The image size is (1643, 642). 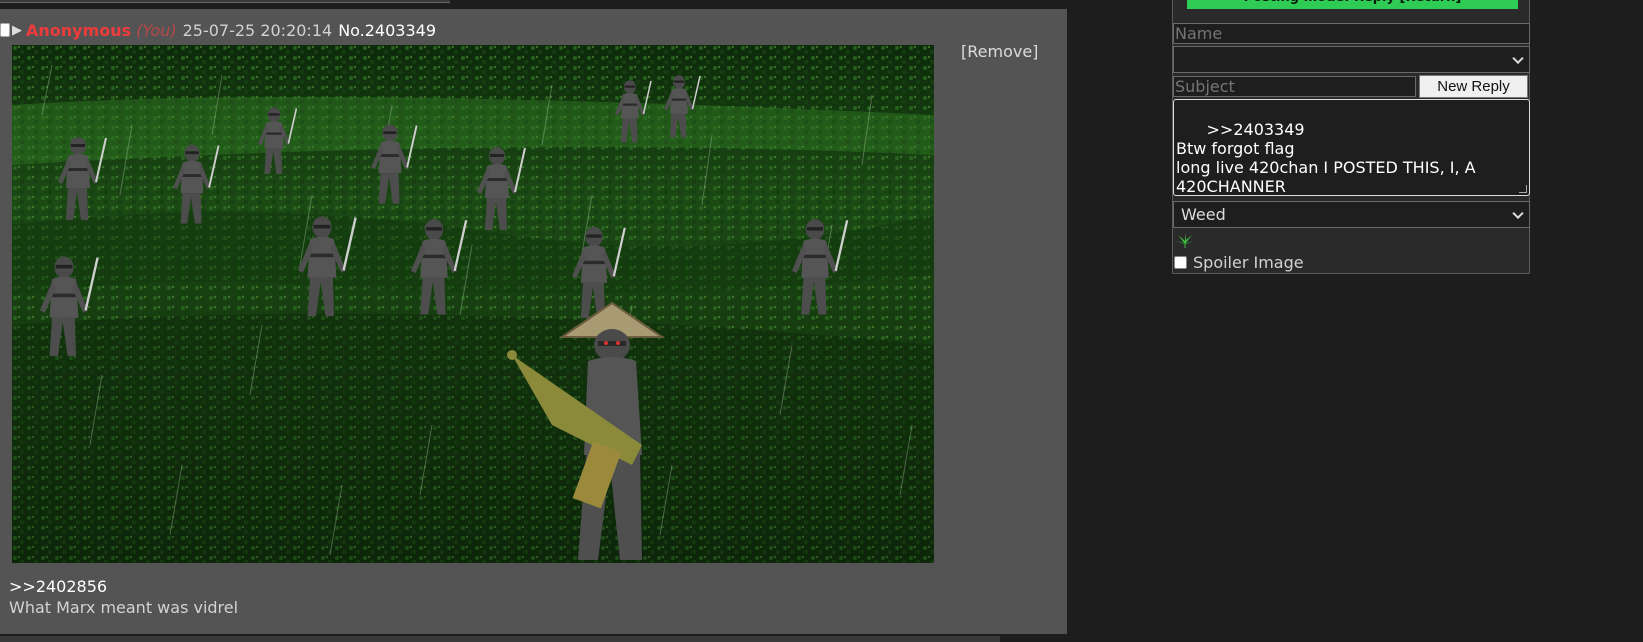 I want to click on post-body: >>2402856 What Marx meant was vidrel, so click(x=123, y=597).